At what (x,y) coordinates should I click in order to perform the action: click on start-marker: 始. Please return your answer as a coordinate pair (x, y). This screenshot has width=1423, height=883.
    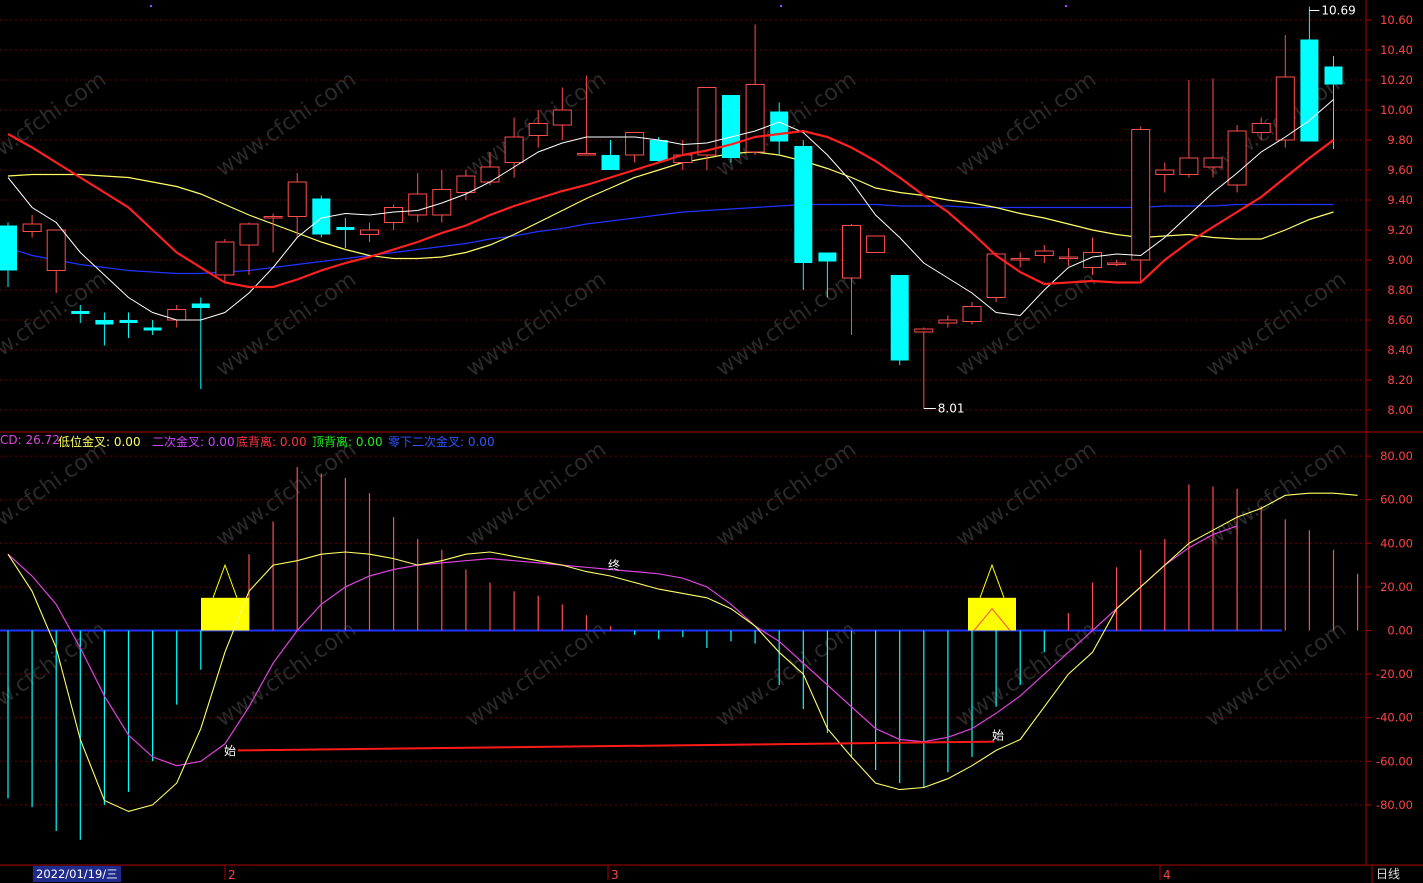
    Looking at the image, I should click on (998, 736).